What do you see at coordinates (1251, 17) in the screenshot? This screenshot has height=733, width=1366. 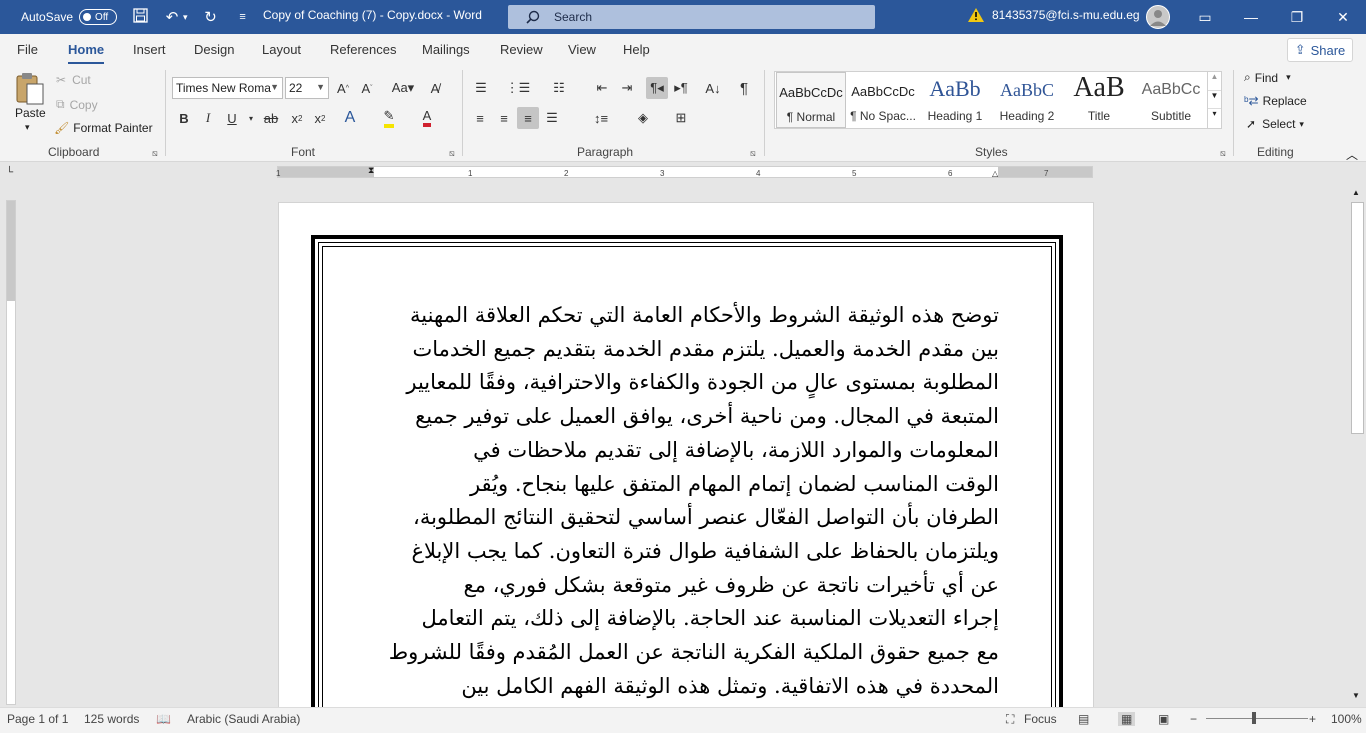 I see `minimize-icon: —` at bounding box center [1251, 17].